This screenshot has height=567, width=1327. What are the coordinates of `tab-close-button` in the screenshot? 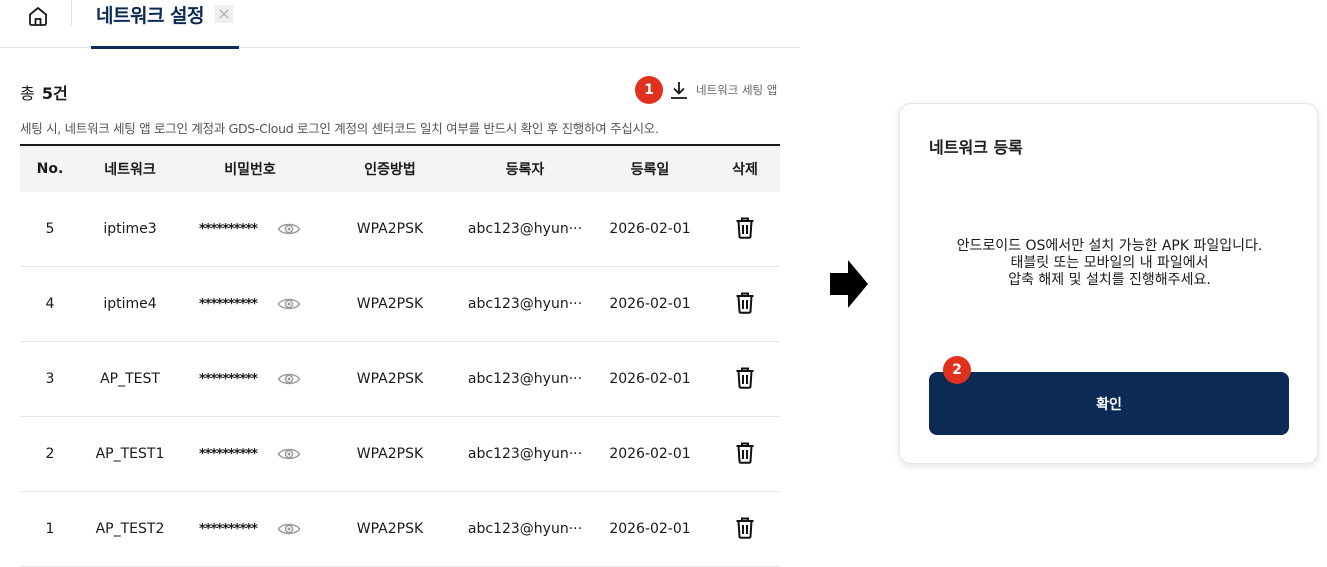 It's located at (224, 14).